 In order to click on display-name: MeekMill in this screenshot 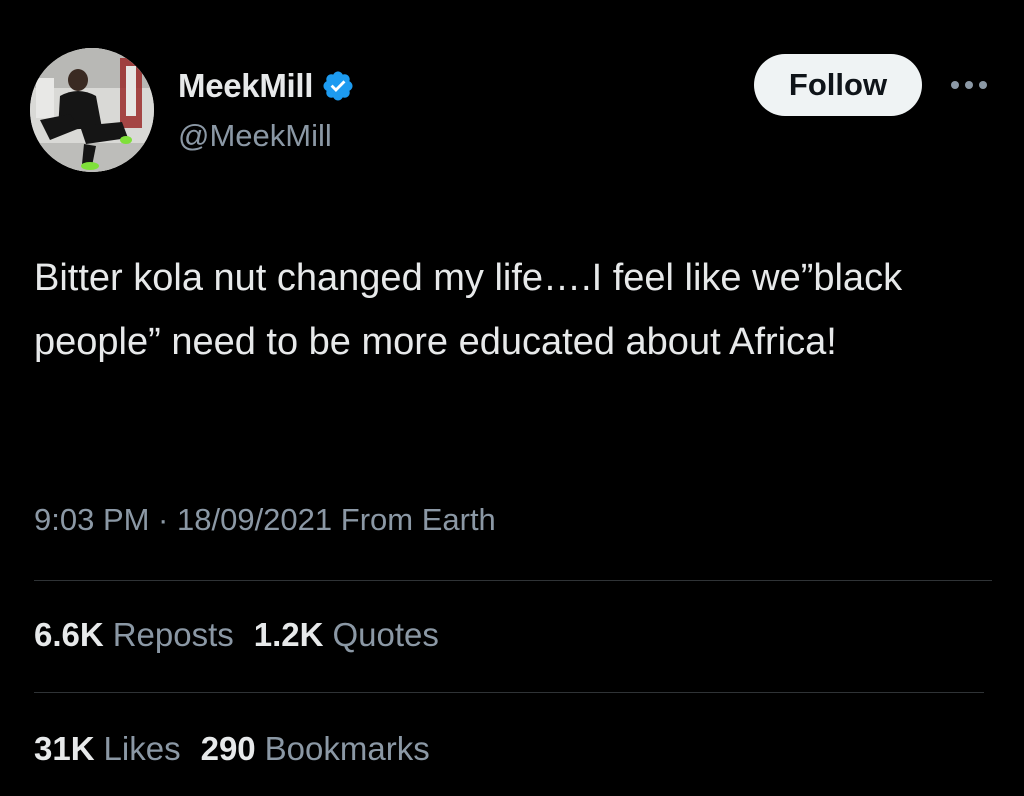, I will do `click(245, 86)`.